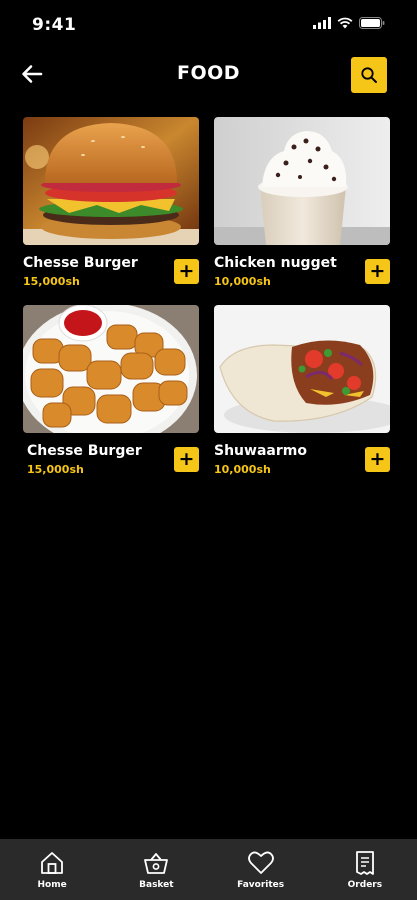 The image size is (417, 900). What do you see at coordinates (156, 884) in the screenshot?
I see `nav-label: Basket` at bounding box center [156, 884].